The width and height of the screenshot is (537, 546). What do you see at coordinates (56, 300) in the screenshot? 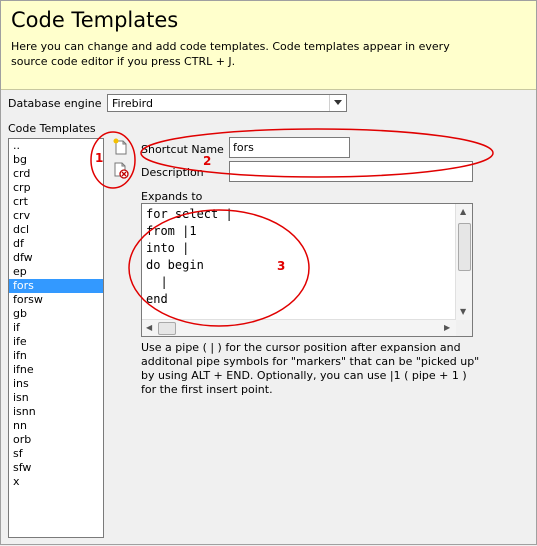
I see `list-item: forsw` at bounding box center [56, 300].